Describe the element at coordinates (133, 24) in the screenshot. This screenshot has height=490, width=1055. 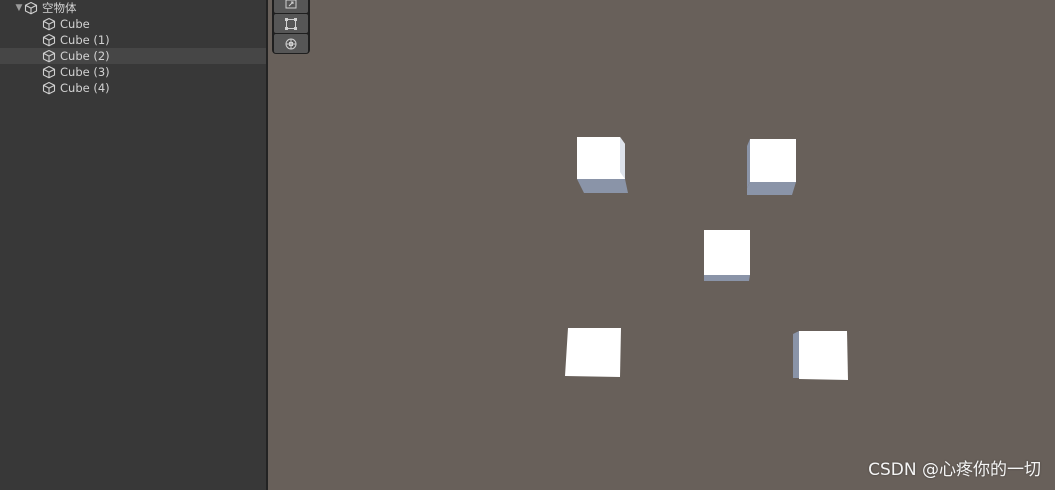
I see `hierarchy-item-cube: Cube` at that location.